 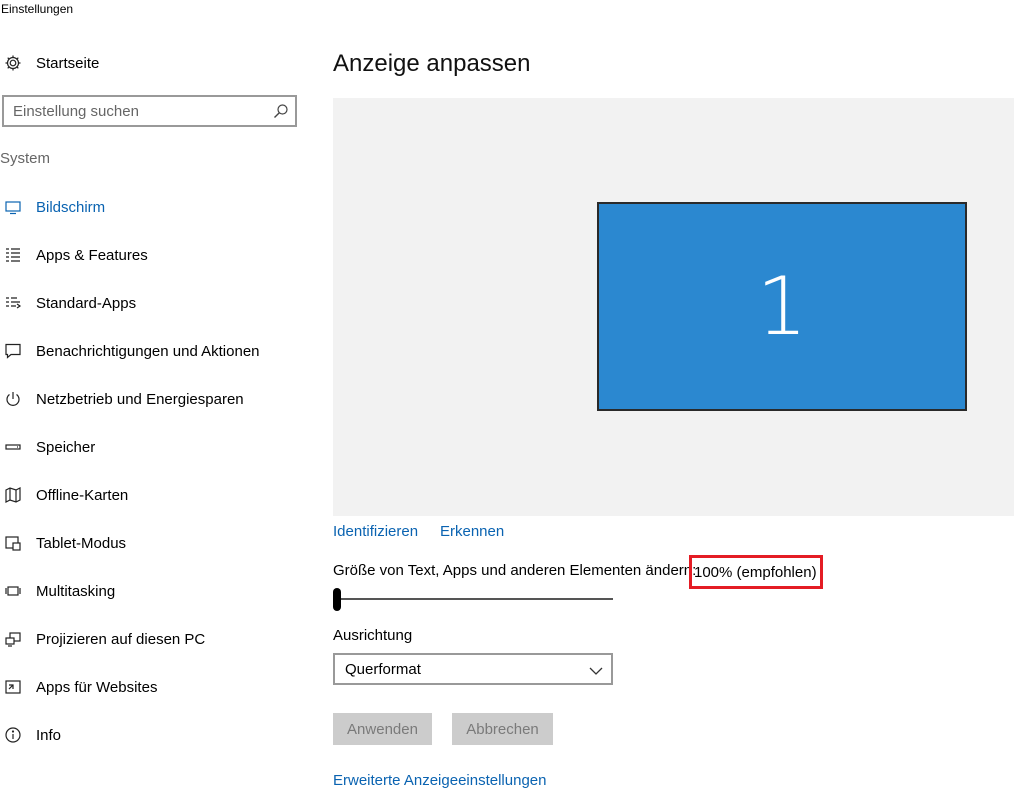 What do you see at coordinates (13, 735) in the screenshot?
I see `info-icon` at bounding box center [13, 735].